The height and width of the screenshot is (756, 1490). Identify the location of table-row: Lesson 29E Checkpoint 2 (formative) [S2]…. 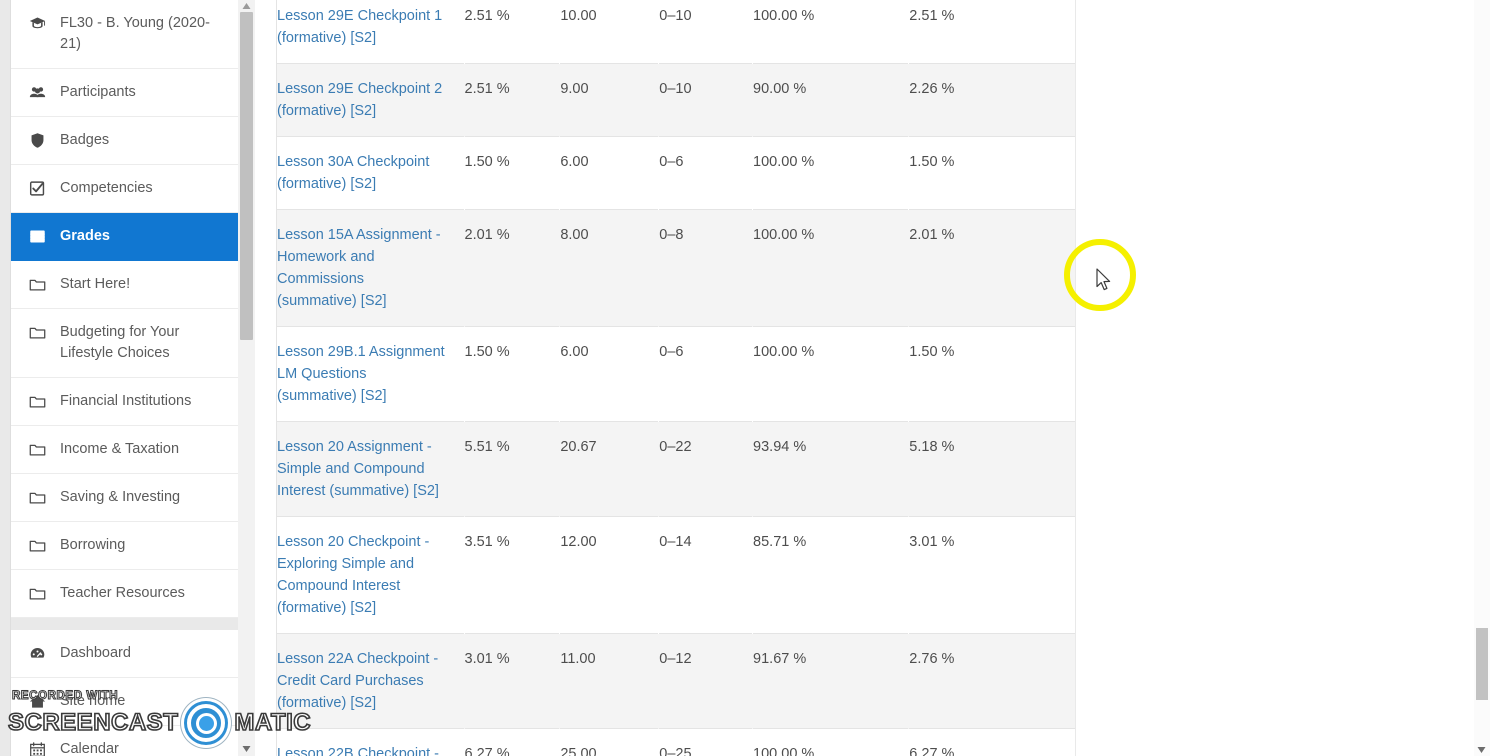
(676, 100).